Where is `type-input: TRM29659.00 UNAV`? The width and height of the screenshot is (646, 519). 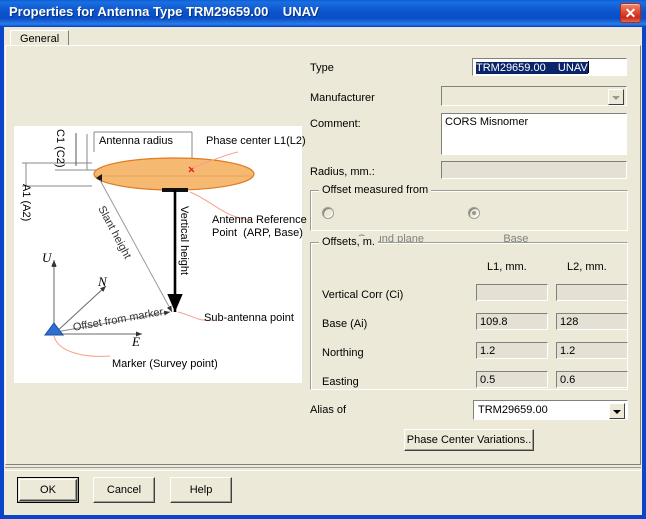 type-input: TRM29659.00 UNAV is located at coordinates (549, 67).